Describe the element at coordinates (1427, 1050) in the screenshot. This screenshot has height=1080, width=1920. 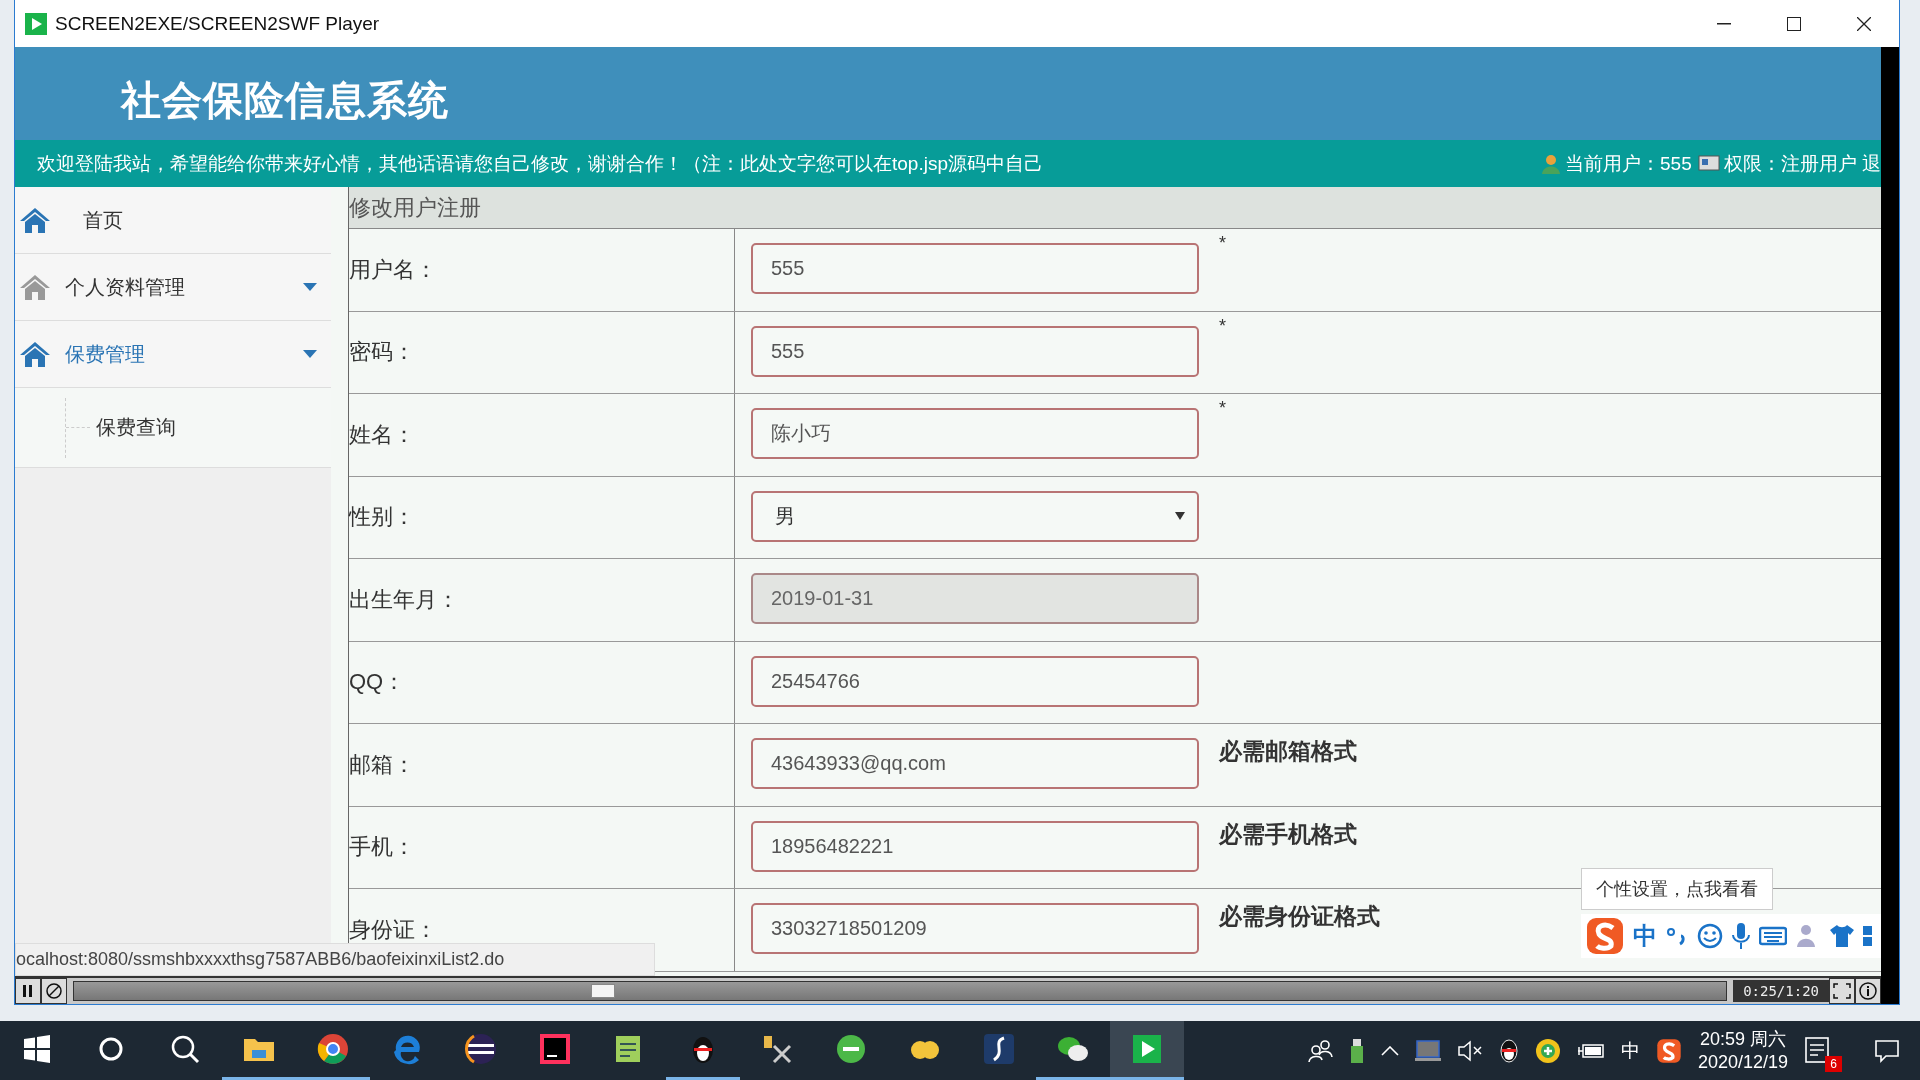
I see `monitor-icon` at that location.